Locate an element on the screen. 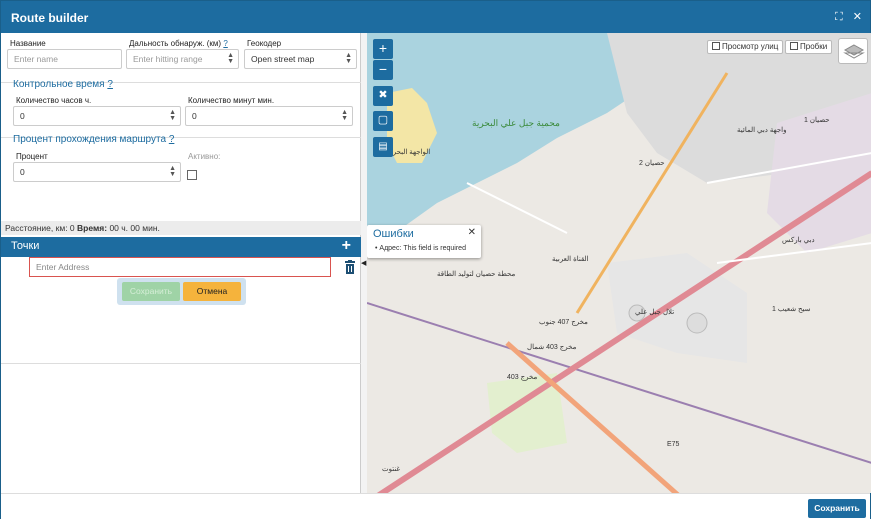 The height and width of the screenshot is (519, 871). close-popup-icon: ✕ is located at coordinates (472, 232).